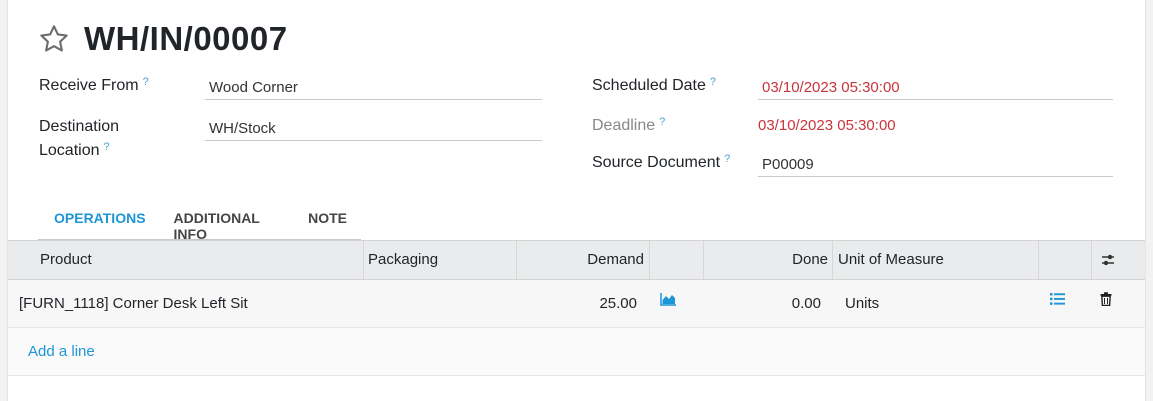 The image size is (1153, 401). I want to click on record-title: WH/IN/00007, so click(186, 38).